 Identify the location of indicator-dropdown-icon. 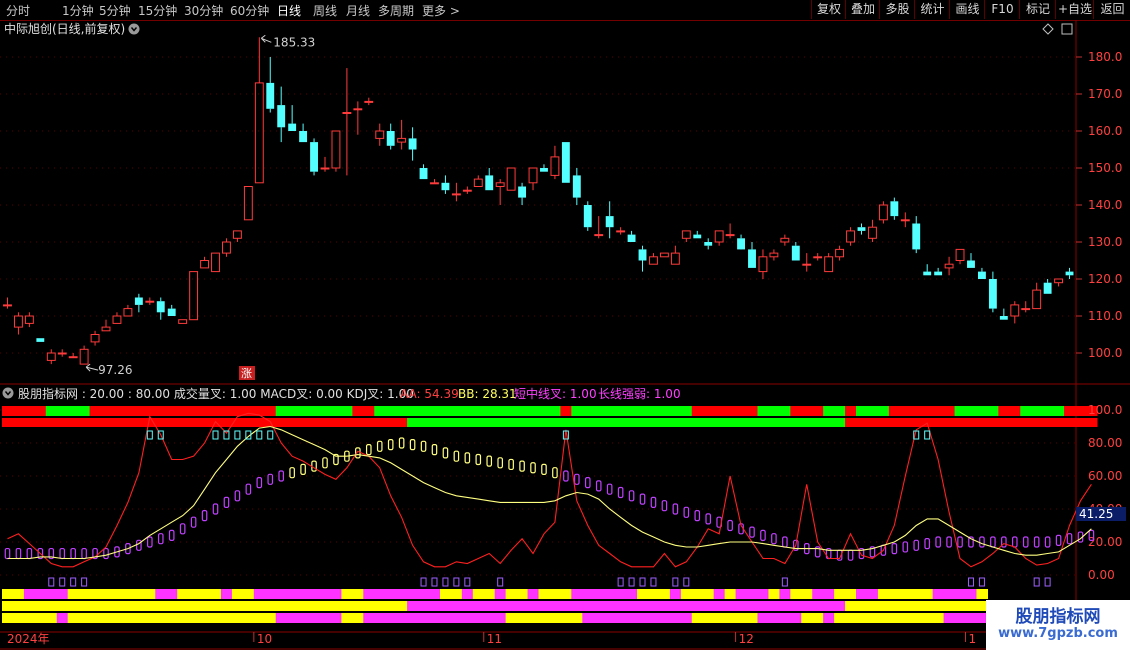
(8, 393).